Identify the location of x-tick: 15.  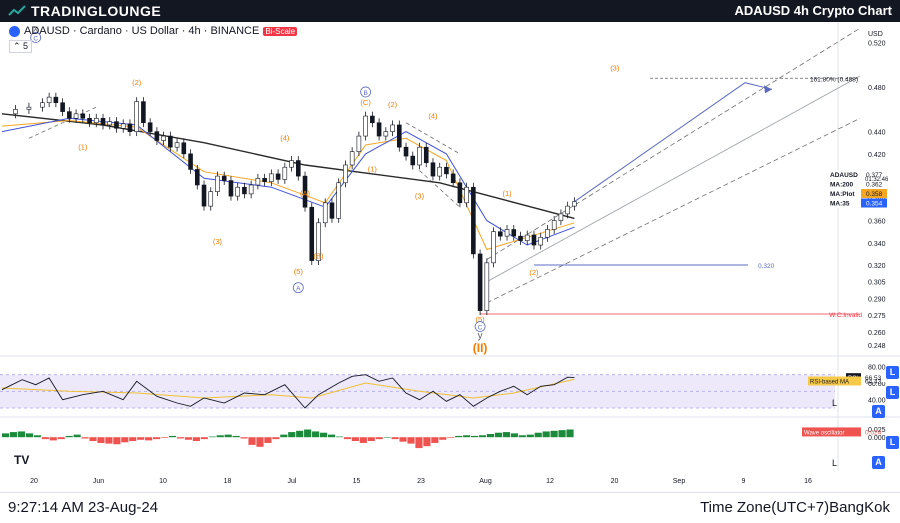
(357, 481).